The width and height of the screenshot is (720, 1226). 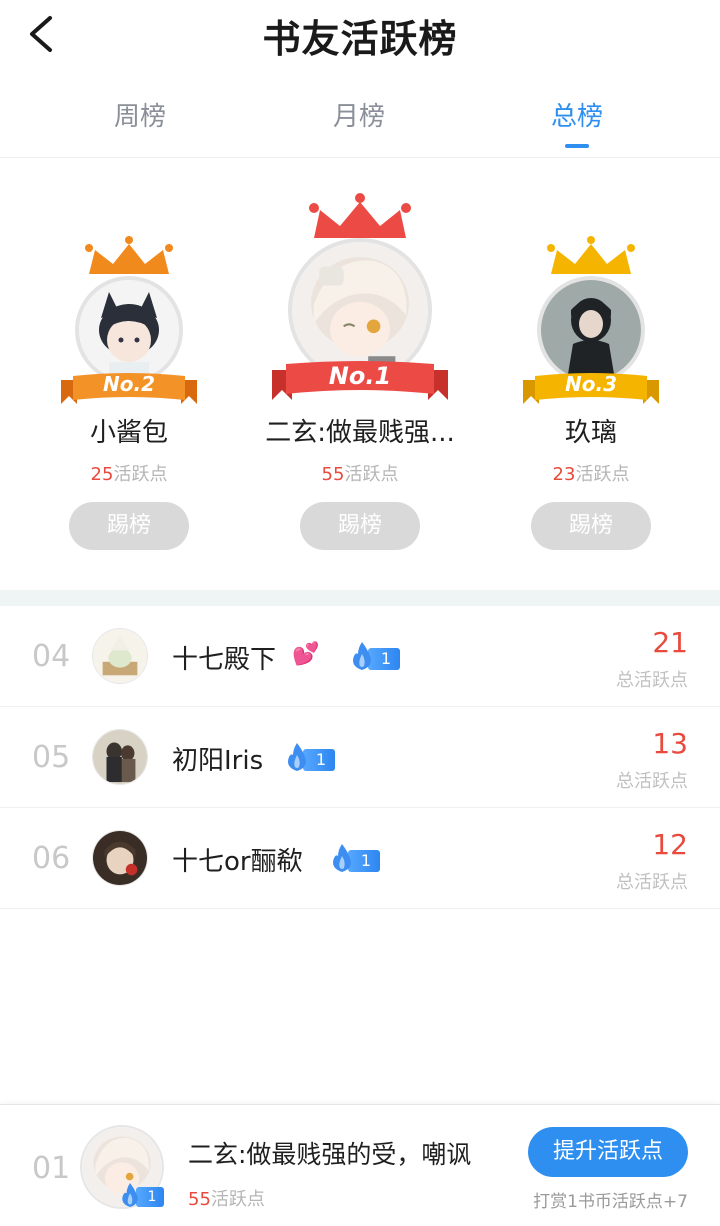 I want to click on rank-label: No.1, so click(x=360, y=376).